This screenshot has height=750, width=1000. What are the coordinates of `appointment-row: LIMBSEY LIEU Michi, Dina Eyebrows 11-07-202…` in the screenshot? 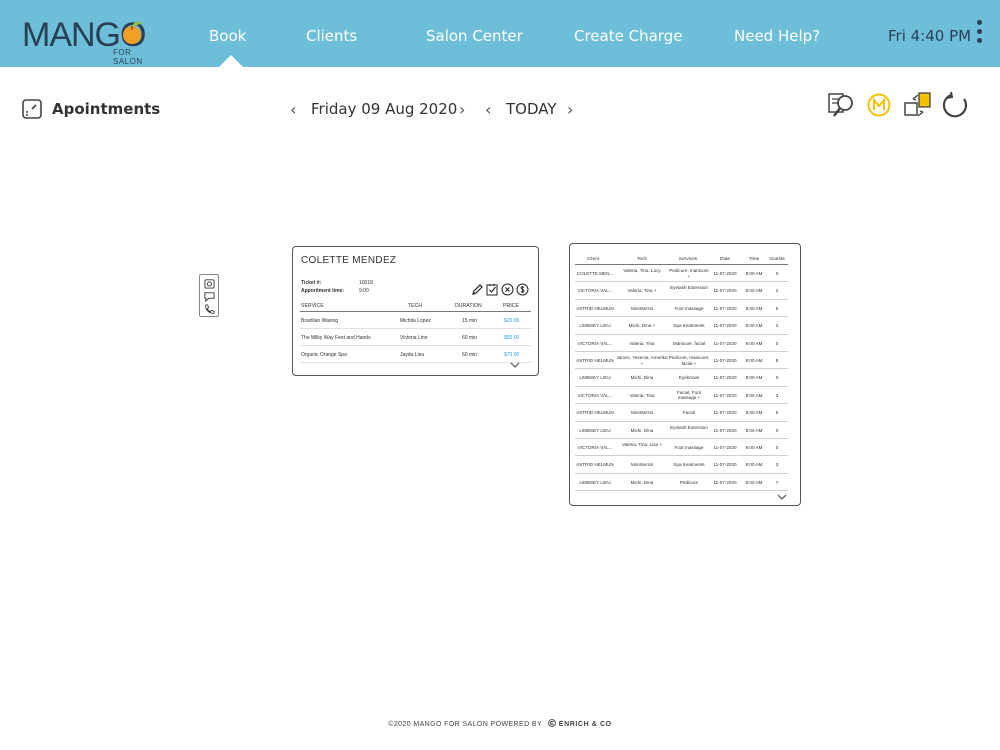 It's located at (681, 378).